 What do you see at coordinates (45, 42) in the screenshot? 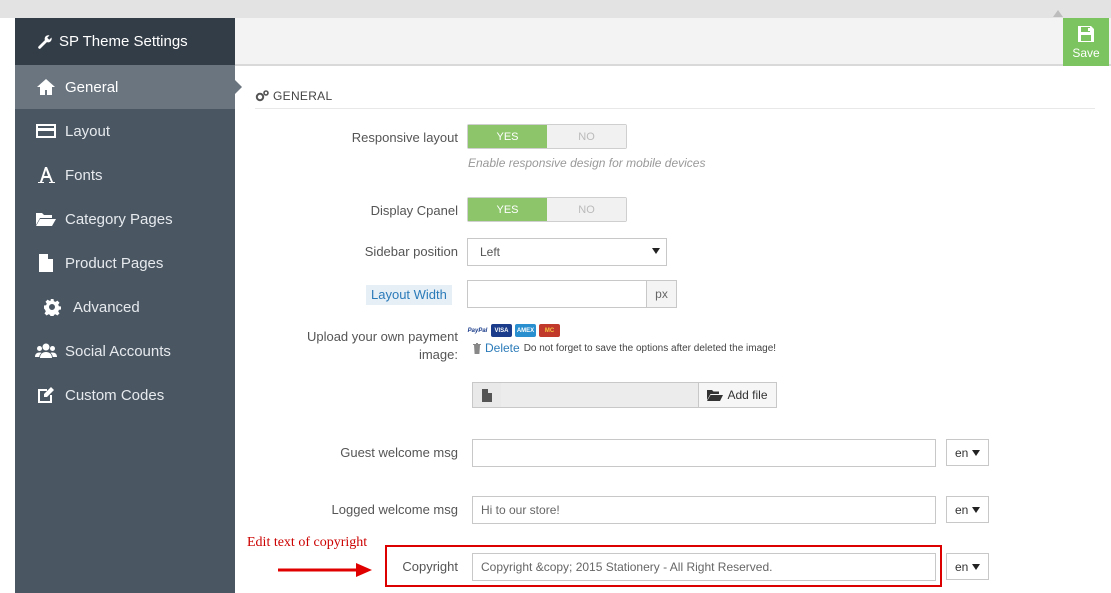
I see `wrench-icon` at bounding box center [45, 42].